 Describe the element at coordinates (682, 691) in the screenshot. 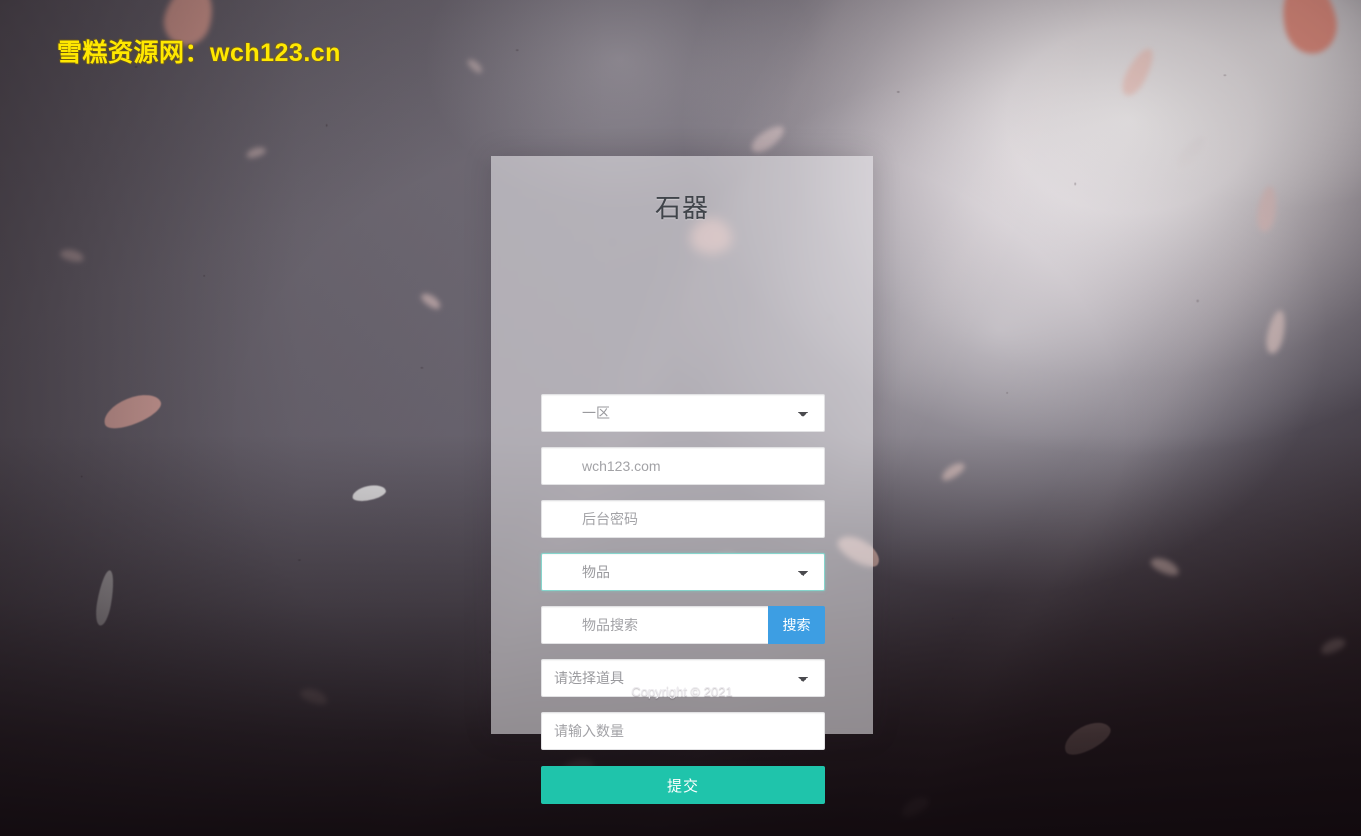

I see `copyright-text: Copyright © 2021` at that location.